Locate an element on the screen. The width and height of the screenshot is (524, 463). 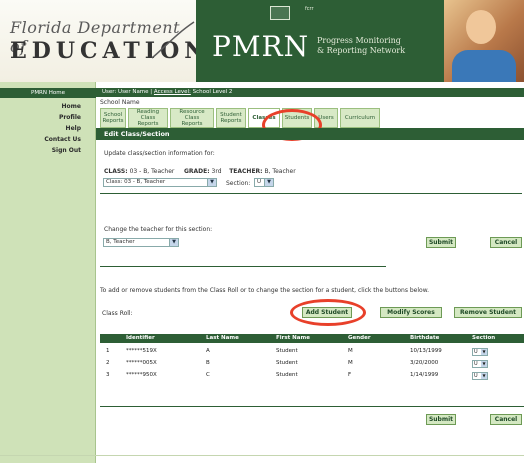
col-gender: Gender is located at coordinates (359, 338).